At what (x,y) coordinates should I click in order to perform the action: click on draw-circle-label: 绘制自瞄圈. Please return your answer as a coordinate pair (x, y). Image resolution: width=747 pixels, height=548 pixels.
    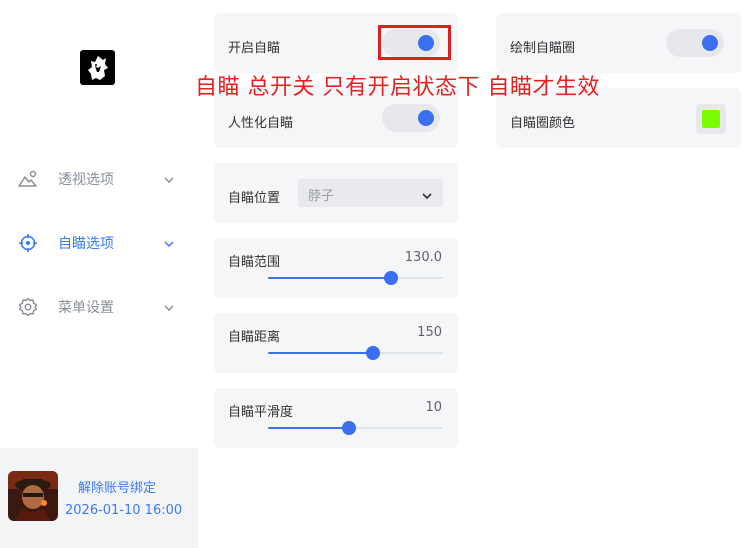
    Looking at the image, I should click on (543, 48).